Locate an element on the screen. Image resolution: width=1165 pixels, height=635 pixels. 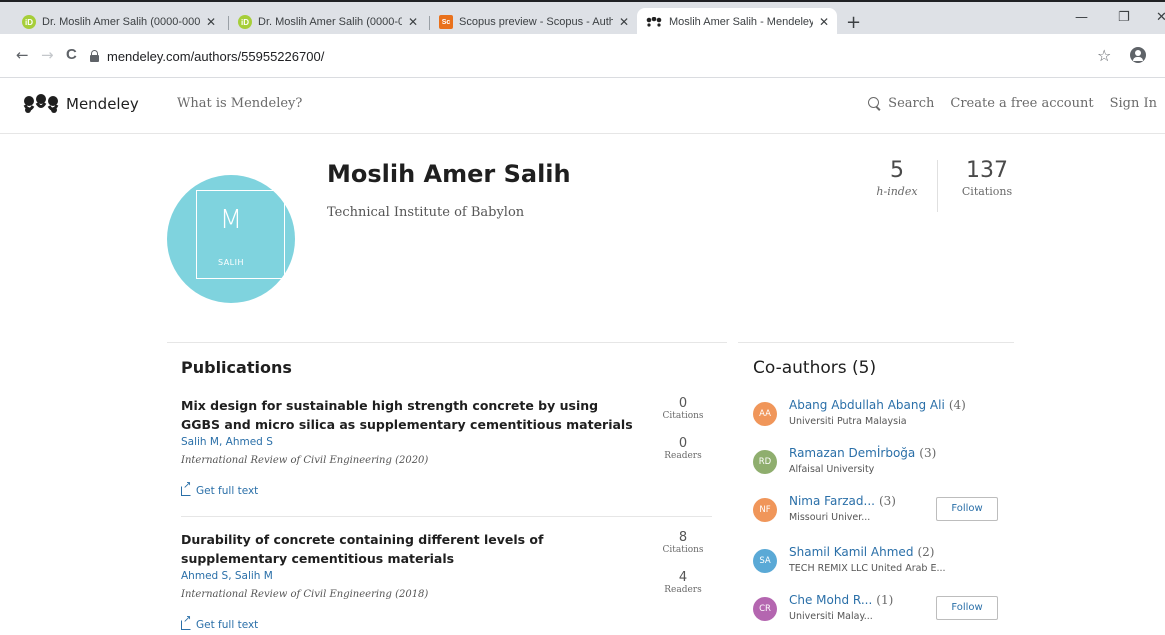
reload-icon: C is located at coordinates (71, 54).